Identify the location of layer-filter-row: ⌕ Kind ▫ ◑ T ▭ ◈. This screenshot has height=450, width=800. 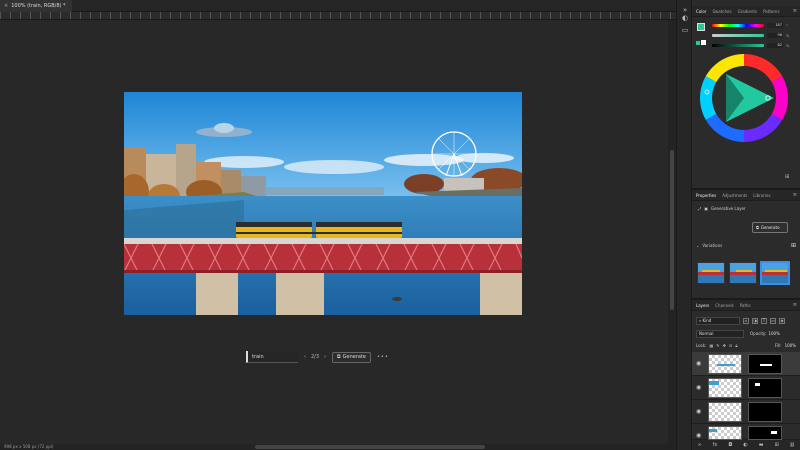
(746, 320).